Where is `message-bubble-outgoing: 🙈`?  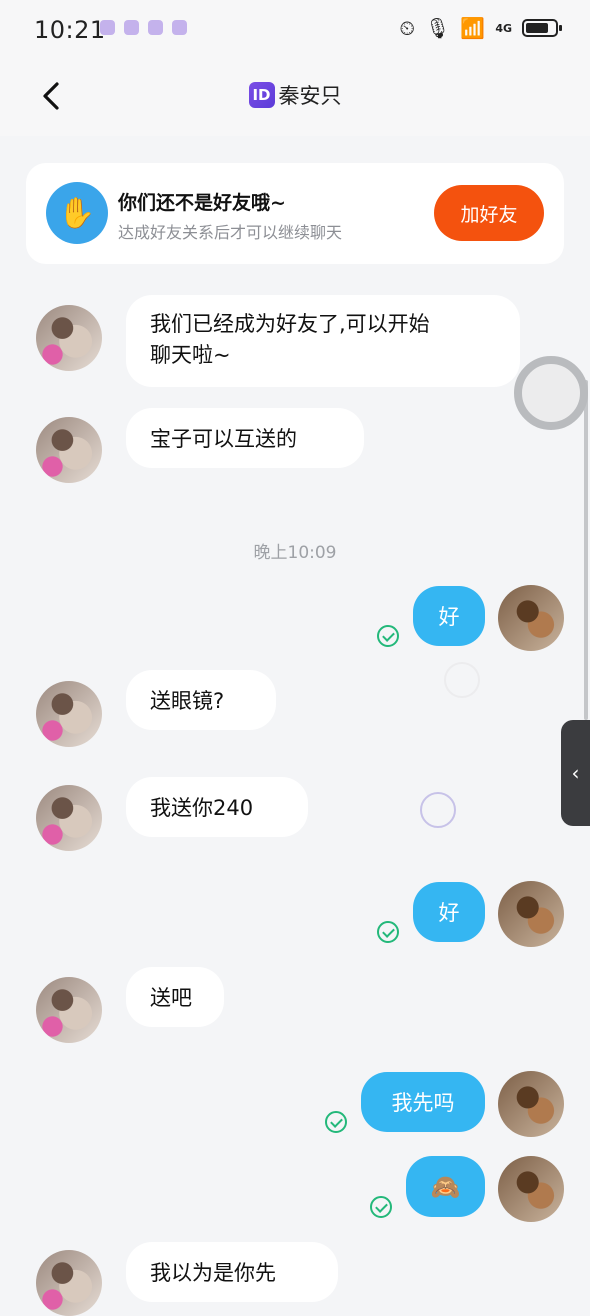
message-bubble-outgoing: 🙈 is located at coordinates (445, 1186).